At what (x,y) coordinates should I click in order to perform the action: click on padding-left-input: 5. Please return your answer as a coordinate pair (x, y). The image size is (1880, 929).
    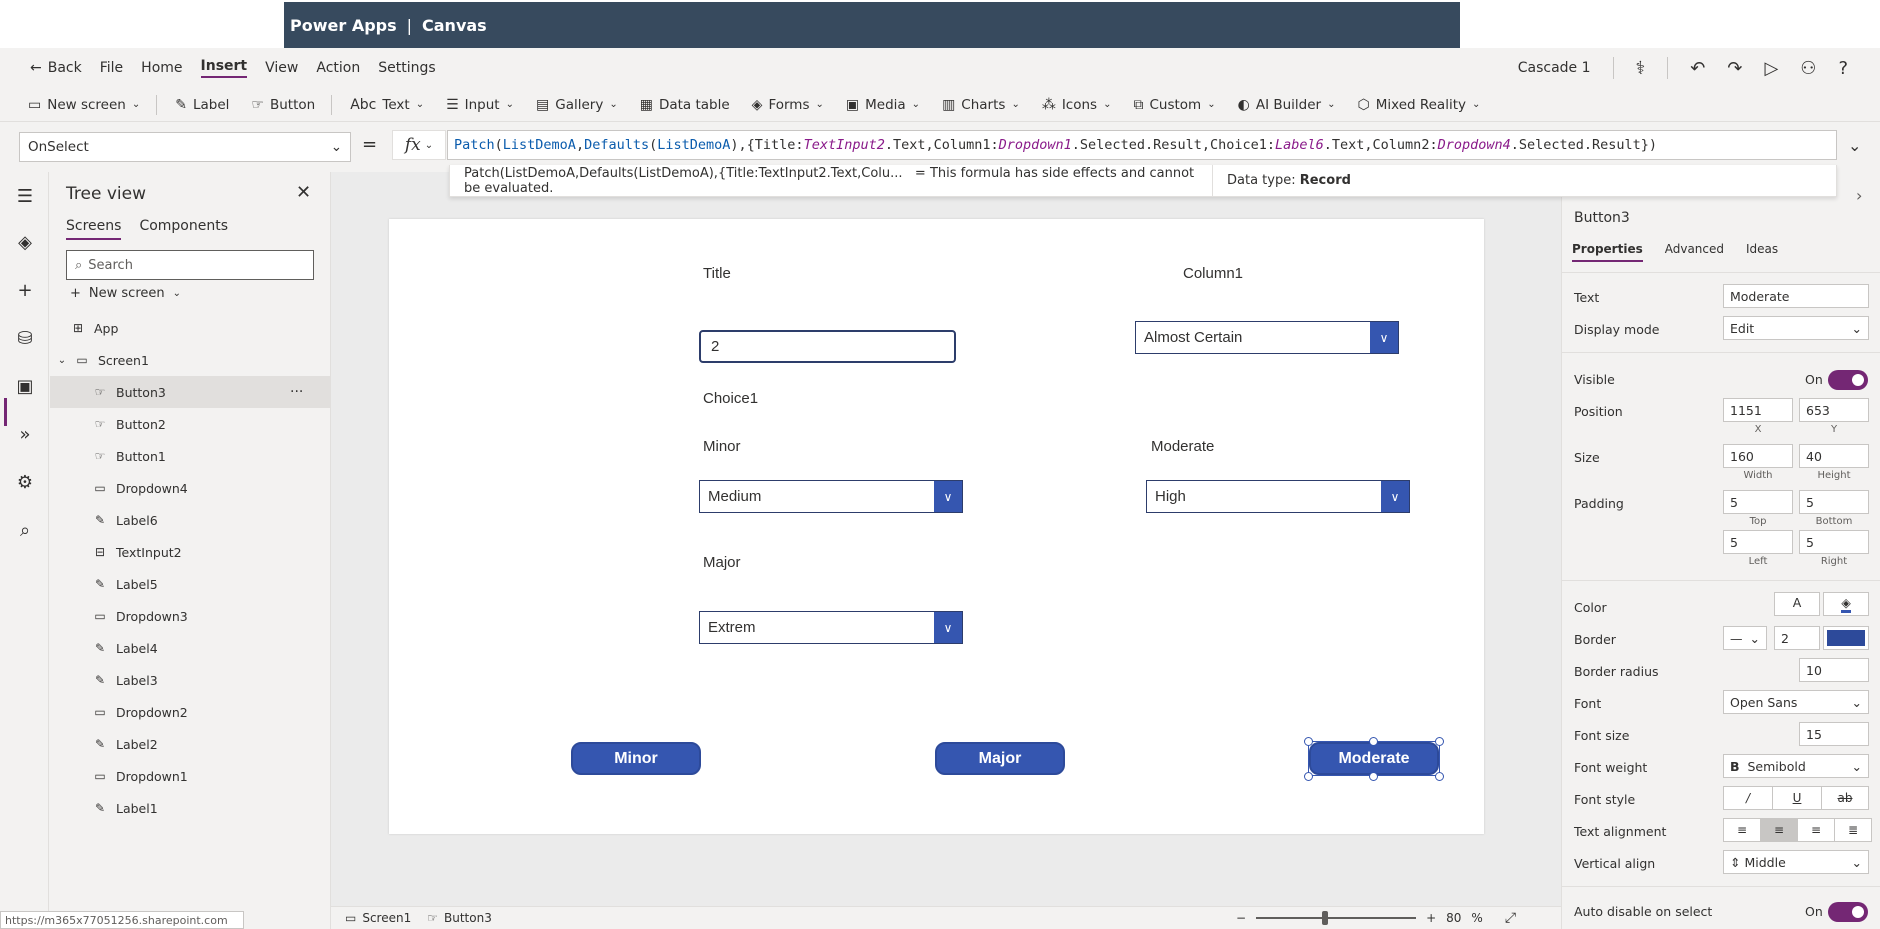
    Looking at the image, I should click on (1758, 542).